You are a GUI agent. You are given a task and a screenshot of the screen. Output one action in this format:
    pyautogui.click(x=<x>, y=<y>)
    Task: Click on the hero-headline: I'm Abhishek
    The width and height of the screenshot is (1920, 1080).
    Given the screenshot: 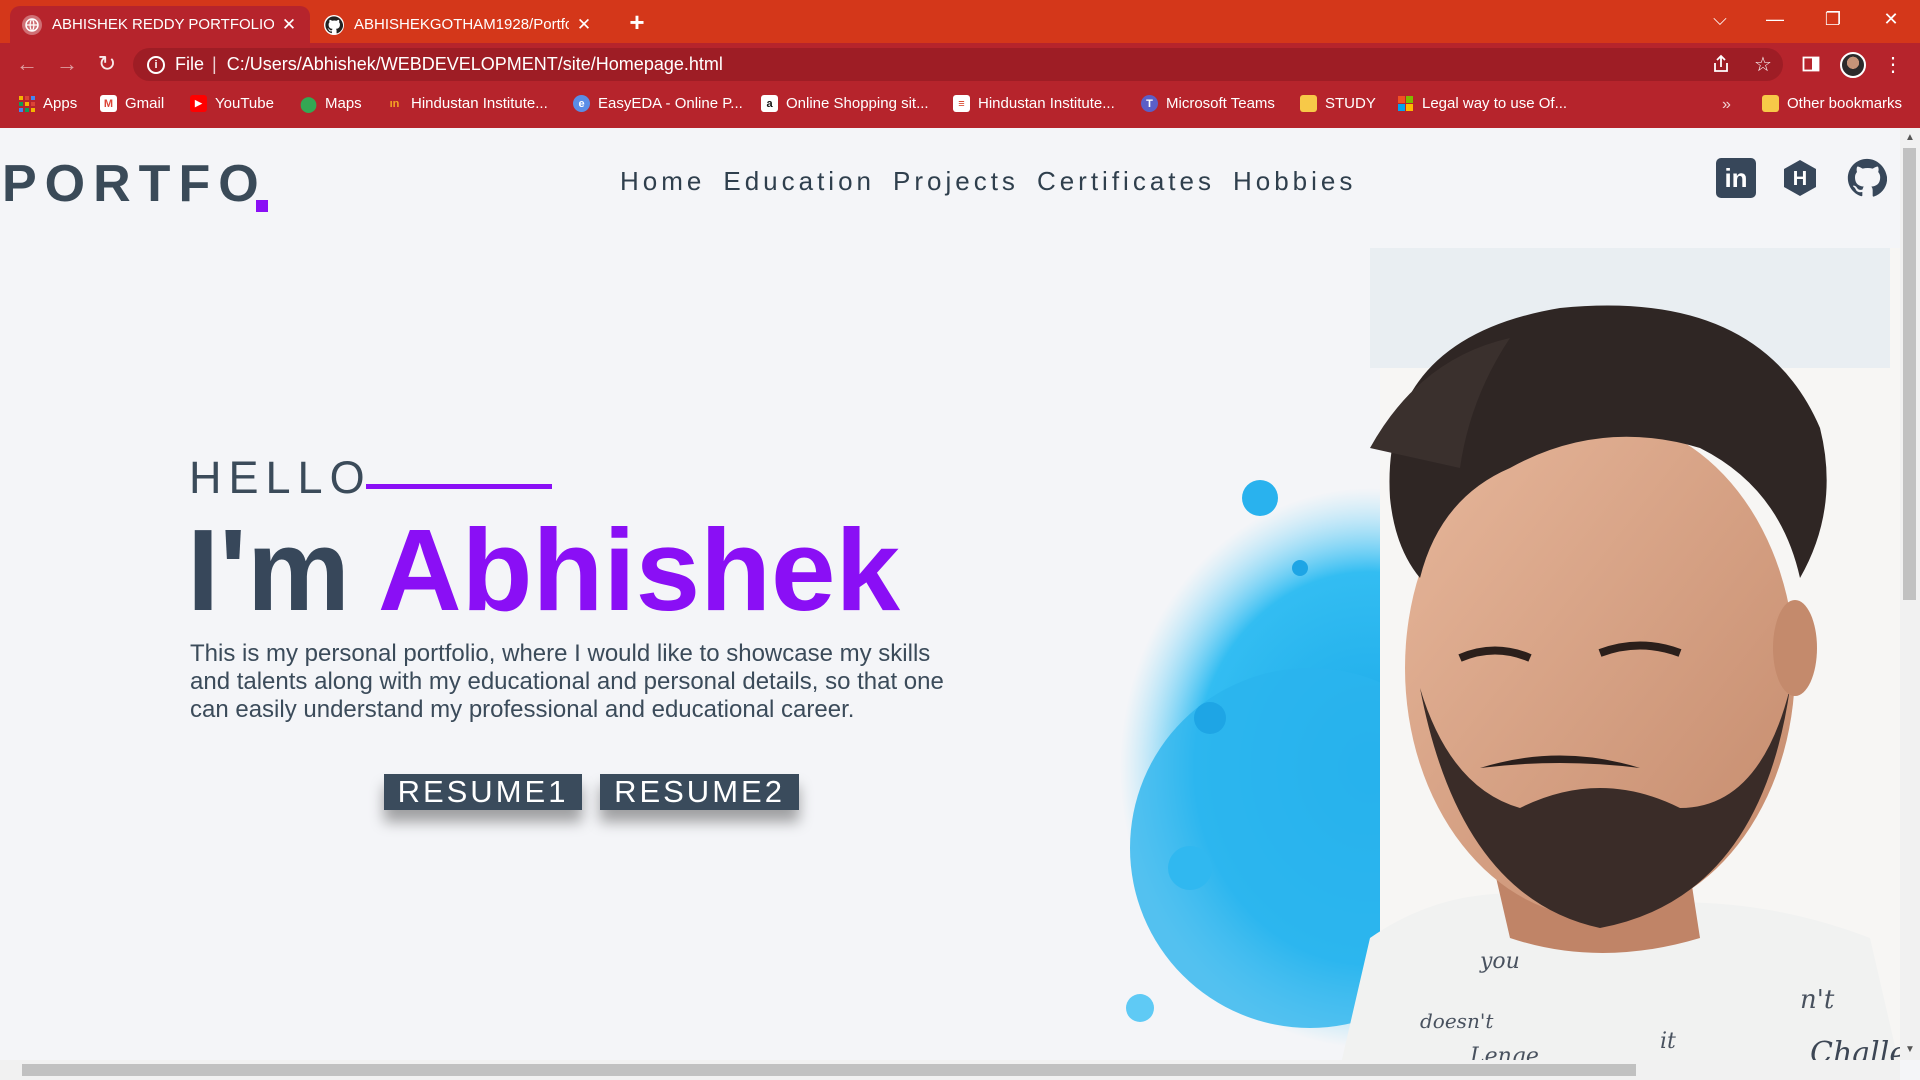 What is the action you would take?
    pyautogui.click(x=543, y=570)
    